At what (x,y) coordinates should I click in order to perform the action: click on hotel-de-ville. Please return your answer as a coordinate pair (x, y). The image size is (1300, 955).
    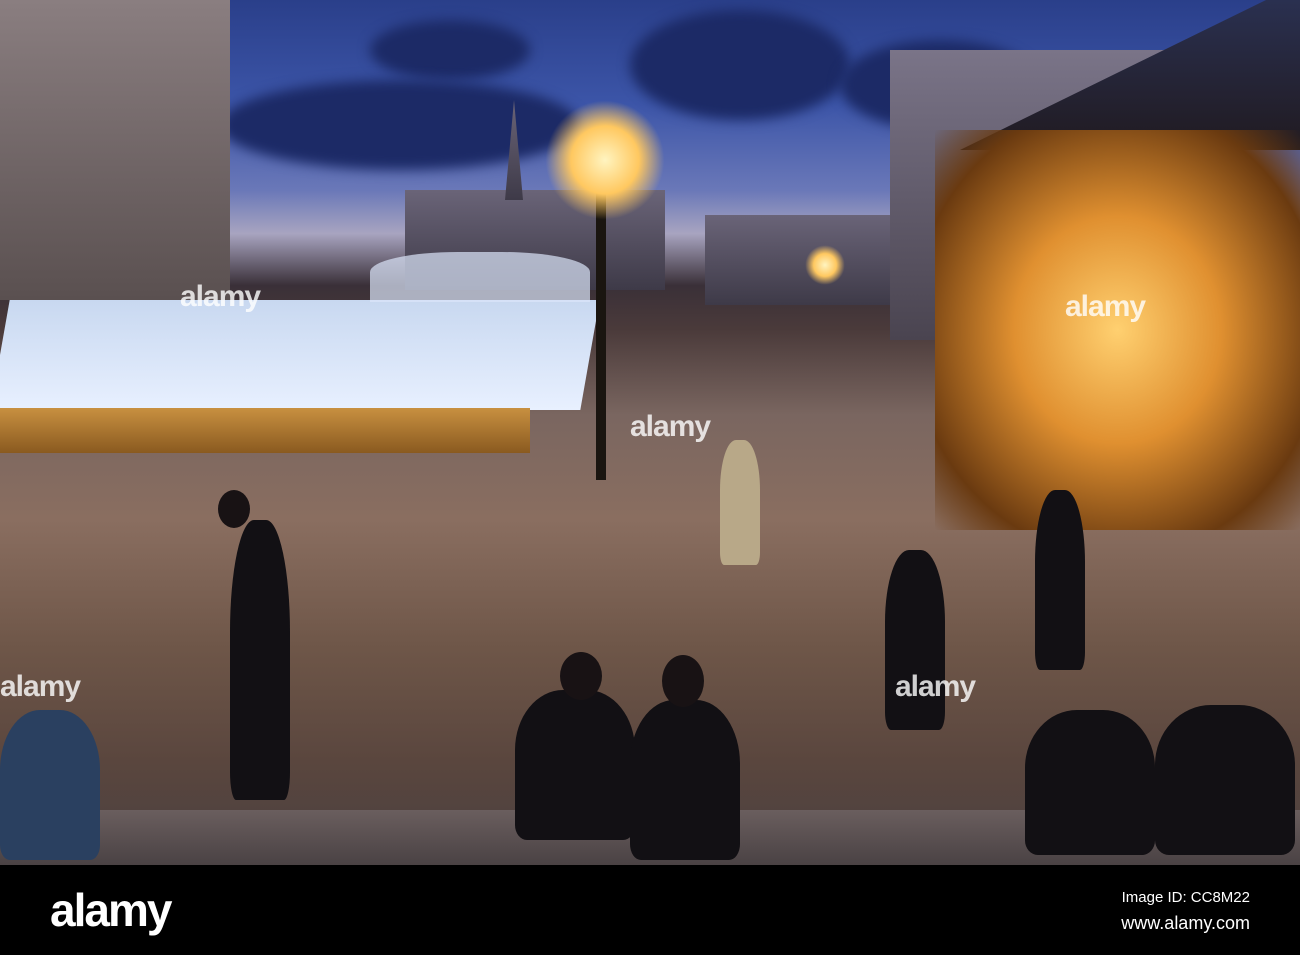
    Looking at the image, I should click on (115, 150).